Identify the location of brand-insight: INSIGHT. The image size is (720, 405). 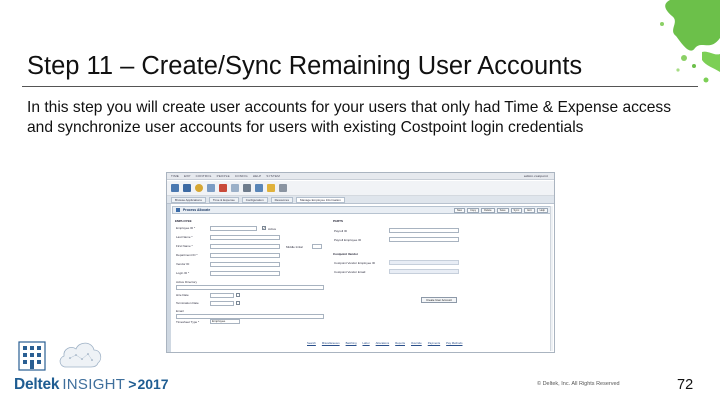
(94, 384).